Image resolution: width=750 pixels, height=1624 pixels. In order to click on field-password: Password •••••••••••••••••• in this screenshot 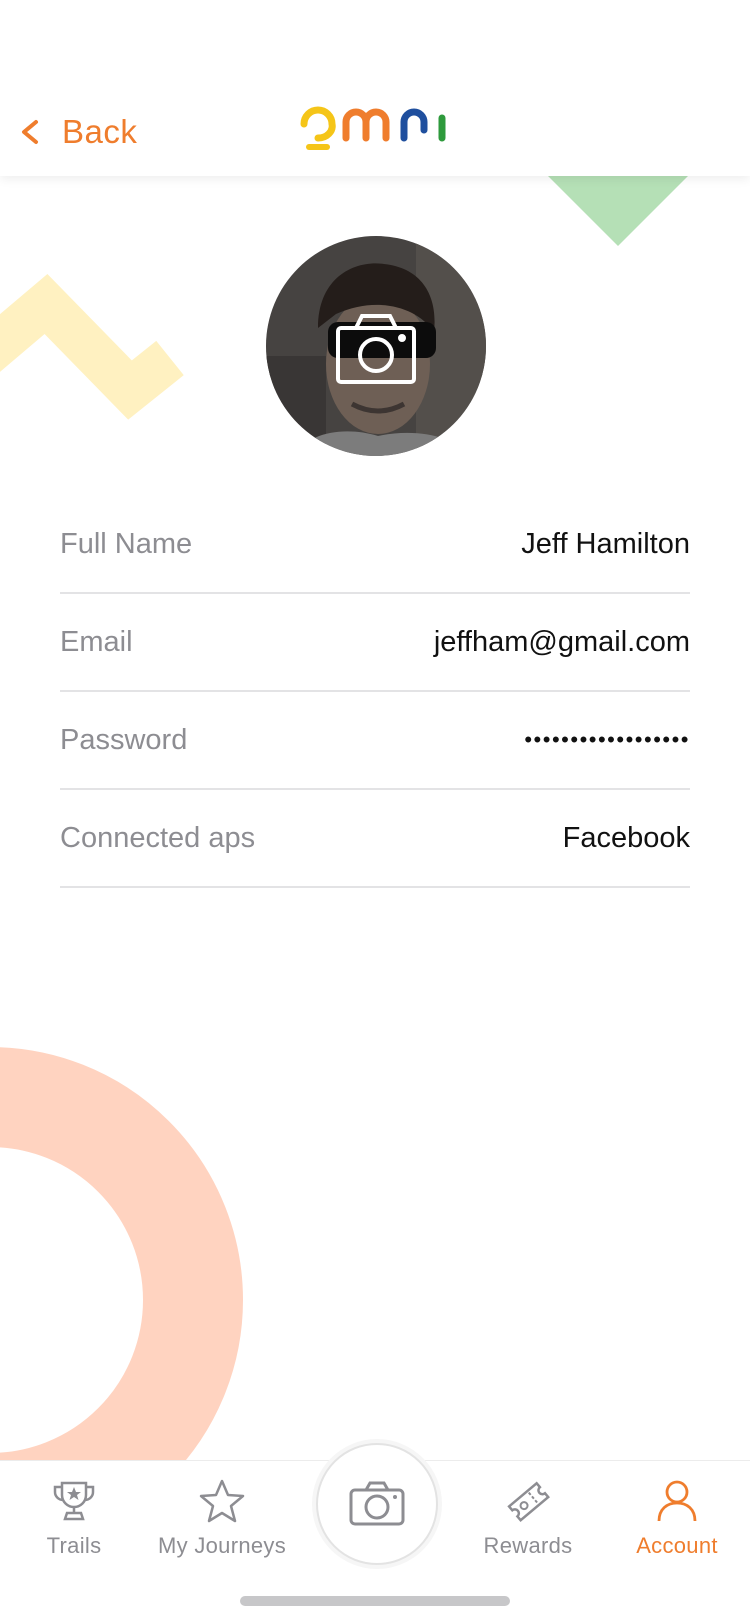, I will do `click(375, 741)`.